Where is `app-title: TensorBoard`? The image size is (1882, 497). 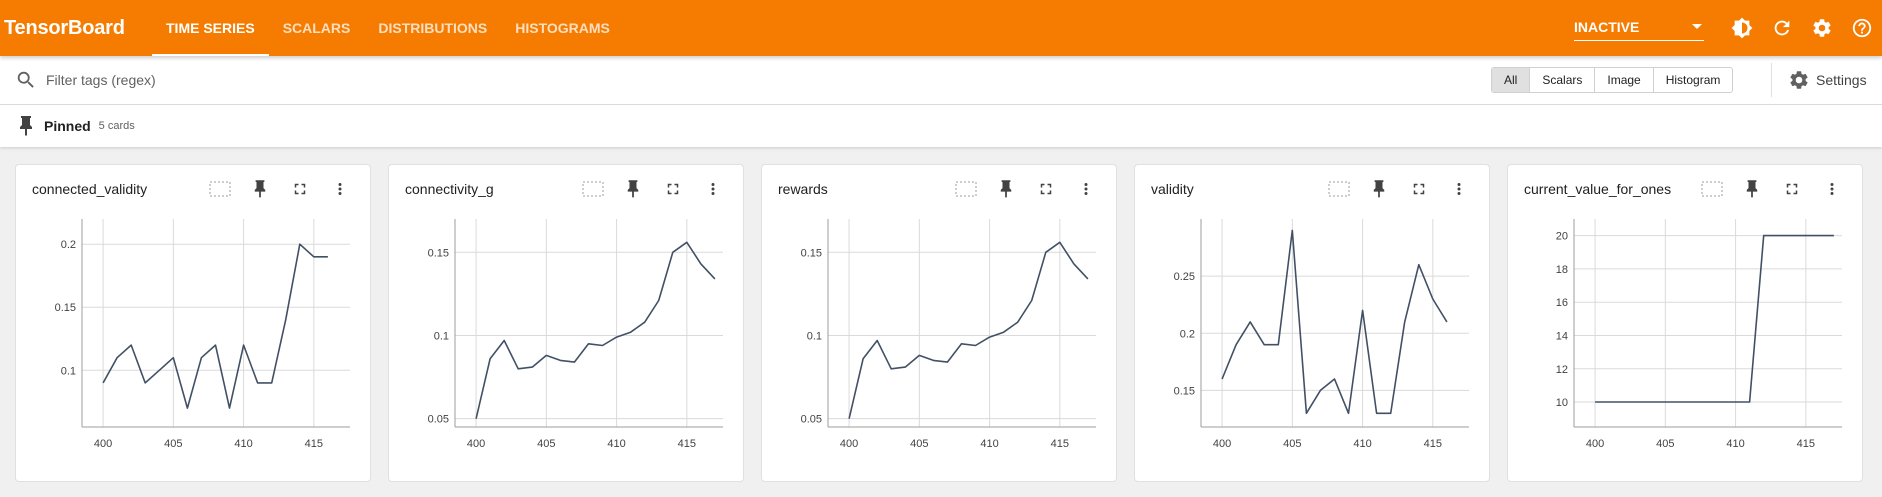 app-title: TensorBoard is located at coordinates (64, 27).